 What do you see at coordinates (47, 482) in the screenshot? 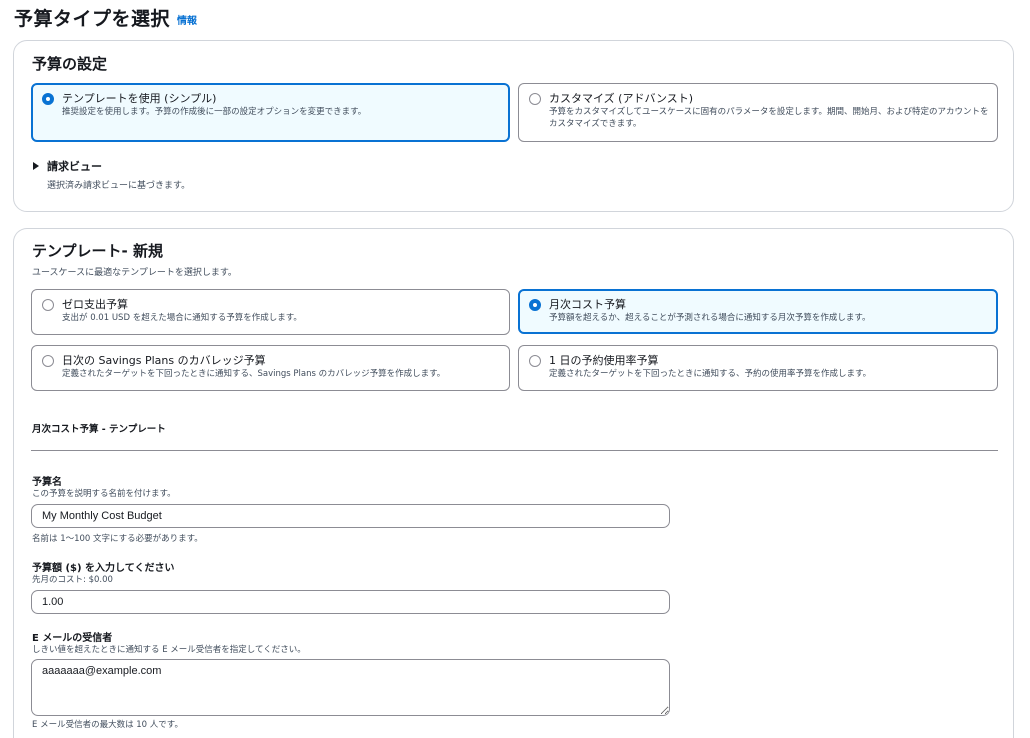
I see `budget-name-label: 予算名` at bounding box center [47, 482].